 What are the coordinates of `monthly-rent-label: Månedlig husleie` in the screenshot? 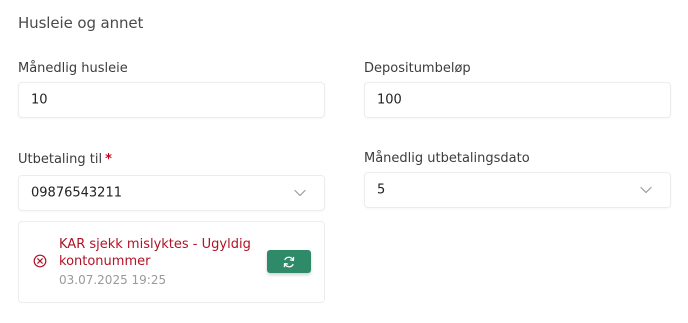 It's located at (73, 68).